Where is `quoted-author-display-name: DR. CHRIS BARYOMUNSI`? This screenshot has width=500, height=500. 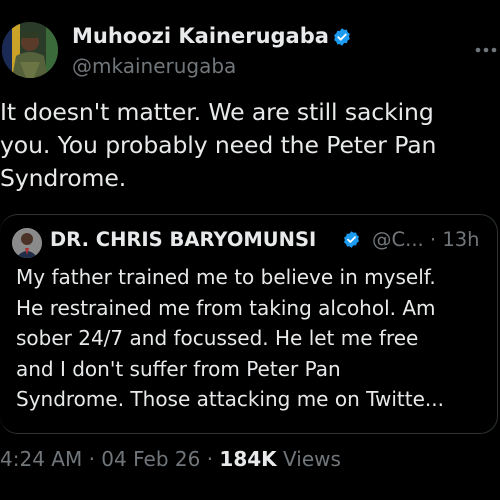 quoted-author-display-name: DR. CHRIS BARYOMUNSI is located at coordinates (183, 239).